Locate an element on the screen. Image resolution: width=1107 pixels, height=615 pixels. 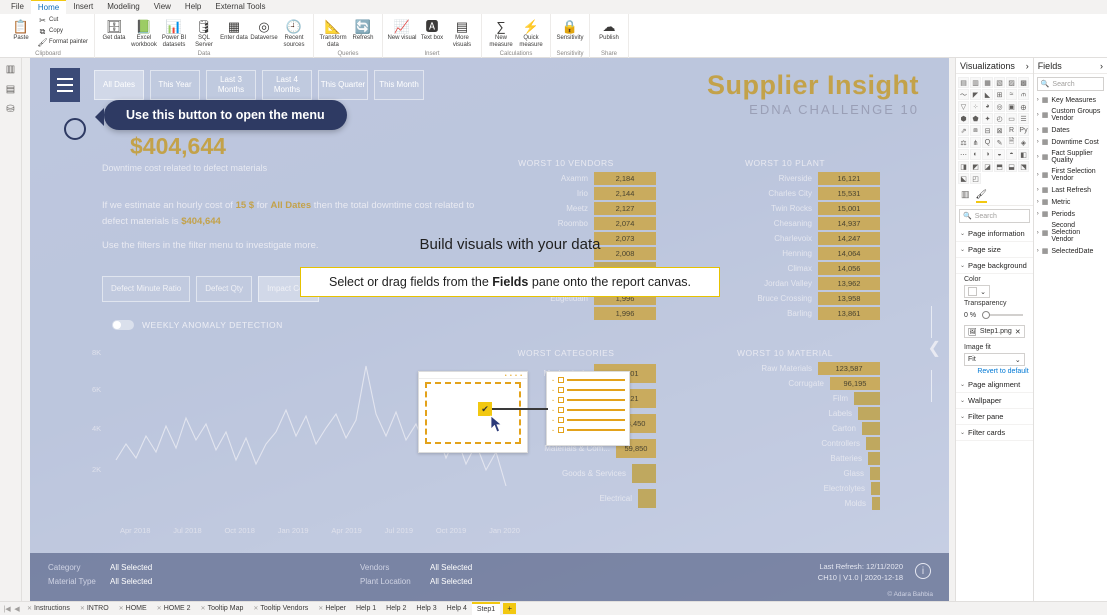
table-row: Axamm 2,184 is located at coordinates (566, 178).